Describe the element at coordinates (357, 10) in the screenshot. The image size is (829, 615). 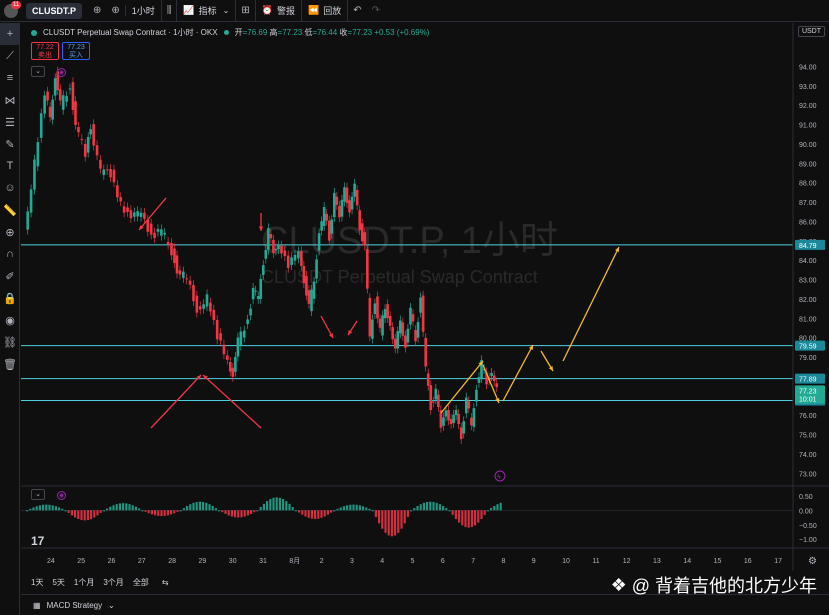
I see `undo-icon: ↶` at that location.